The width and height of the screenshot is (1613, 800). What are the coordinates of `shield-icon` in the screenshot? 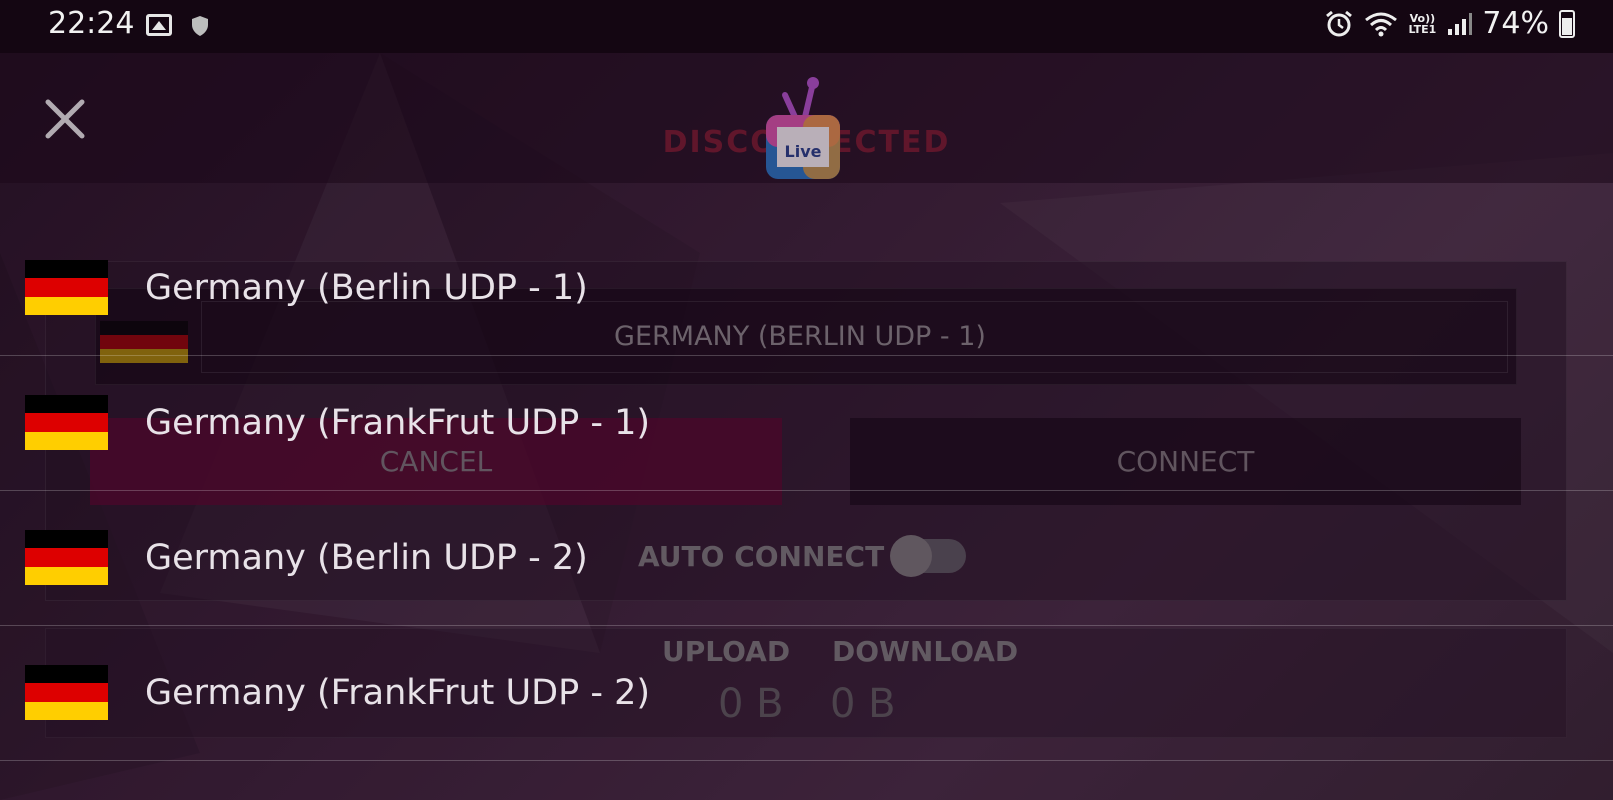 It's located at (200, 26).